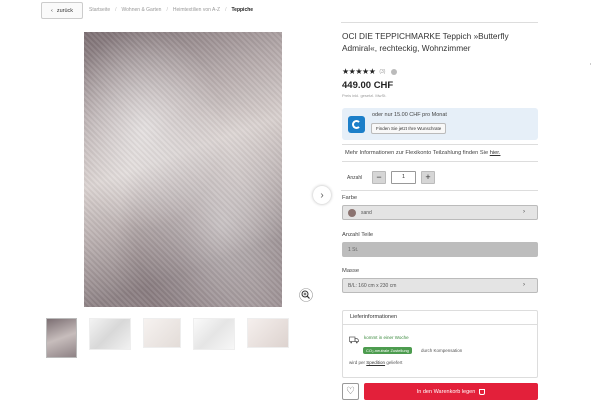  What do you see at coordinates (306, 295) in the screenshot?
I see `zoom-in-icon` at bounding box center [306, 295].